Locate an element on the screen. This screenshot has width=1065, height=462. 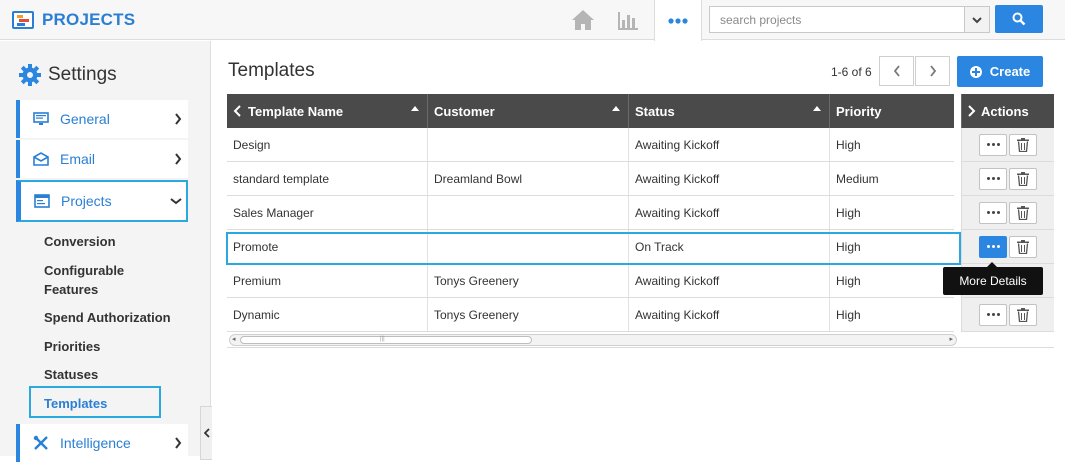
scroll-left-arrow-icon: ◂ is located at coordinates (234, 340).